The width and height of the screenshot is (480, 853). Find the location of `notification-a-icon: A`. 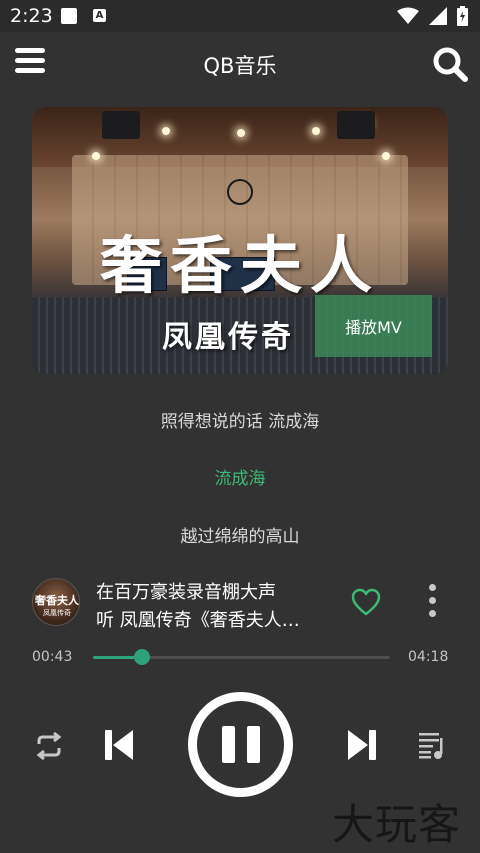

notification-a-icon: A is located at coordinates (99, 15).